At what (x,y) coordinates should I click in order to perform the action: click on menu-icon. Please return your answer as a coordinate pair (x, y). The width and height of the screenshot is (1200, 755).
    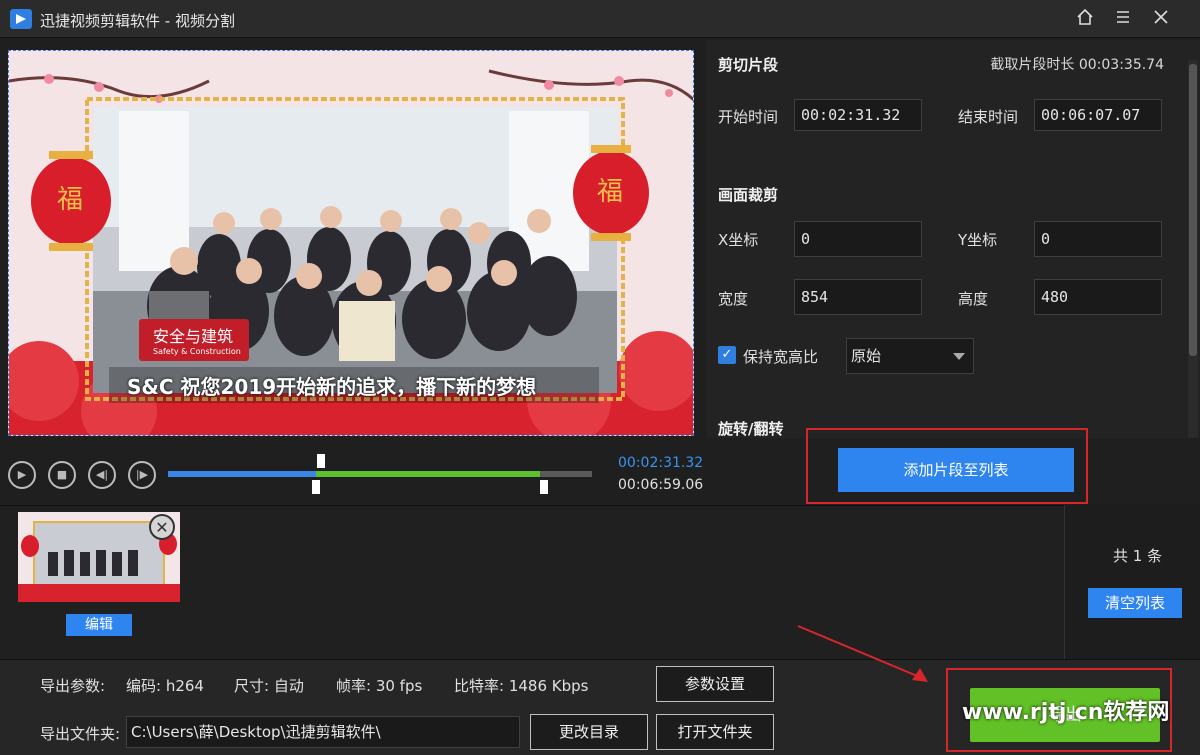
    Looking at the image, I should click on (1123, 19).